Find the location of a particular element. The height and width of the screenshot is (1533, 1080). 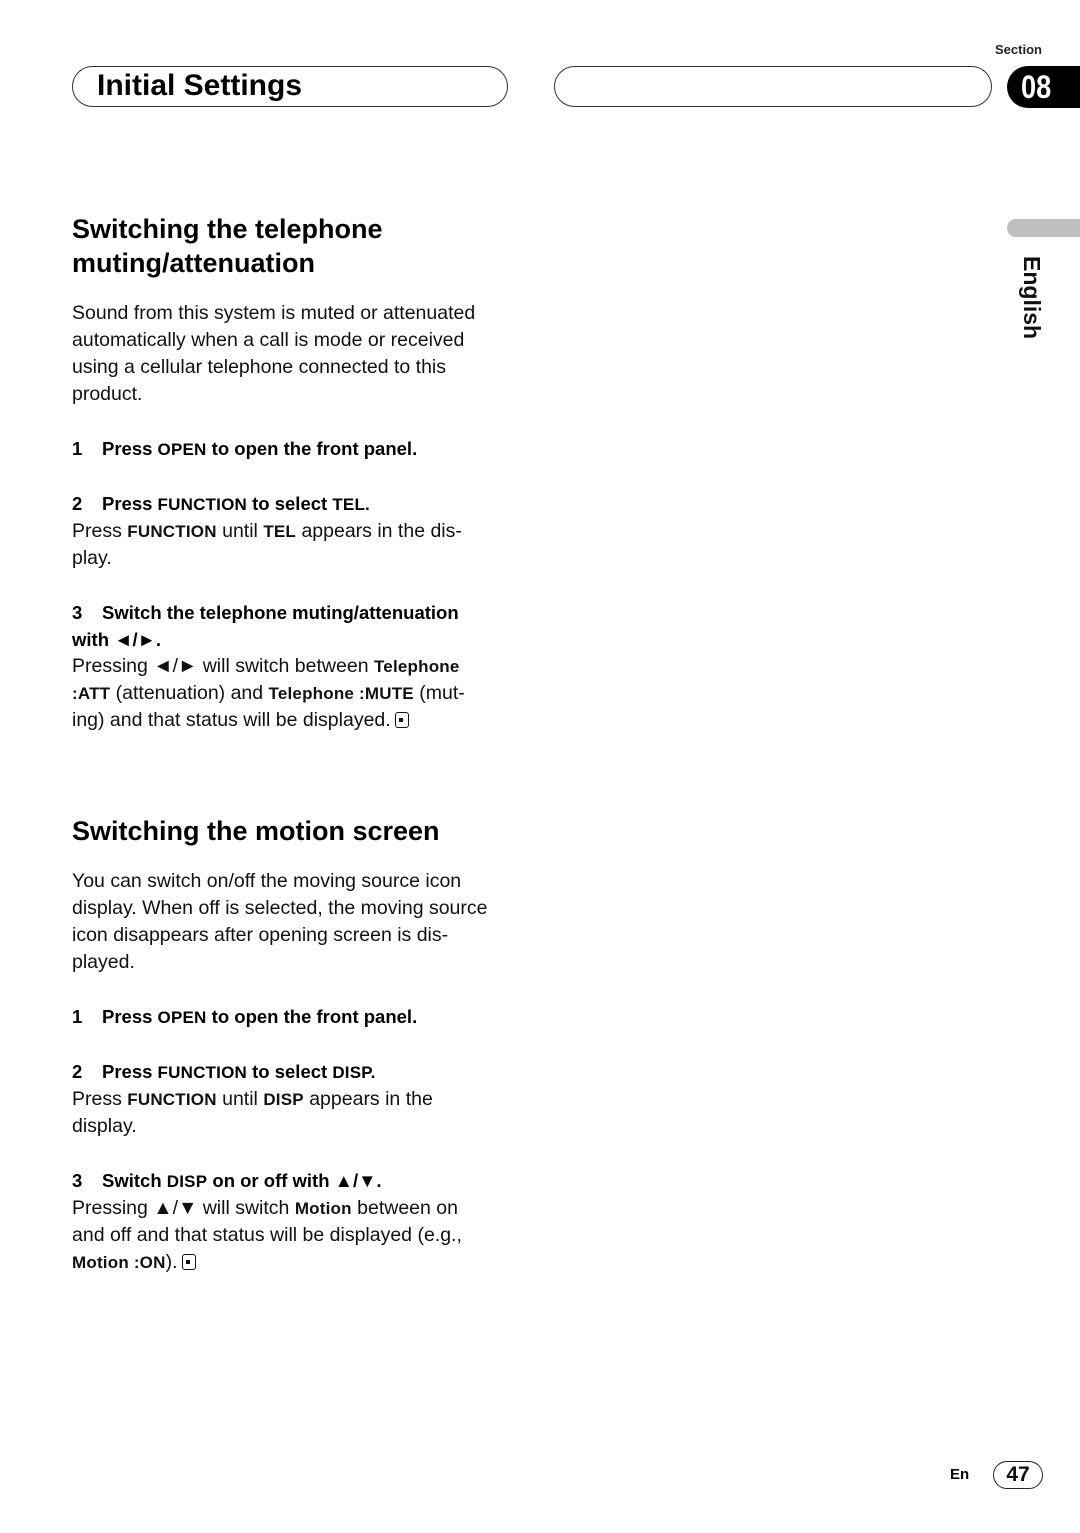

step-2: 2 Press FUNCTION to select DISP. is located at coordinates (224, 1071).